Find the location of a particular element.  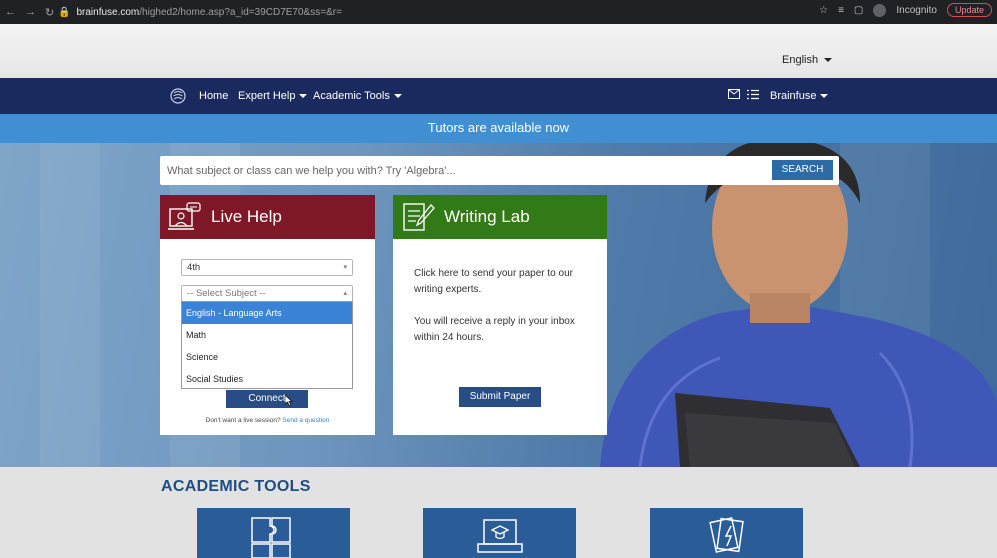

task-list-icon is located at coordinates (753, 94).